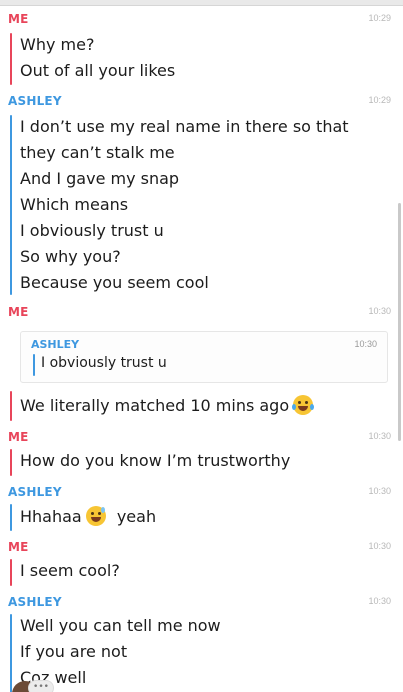 Image resolution: width=403 pixels, height=692 pixels. I want to click on message-text: yeah, so click(136, 516).